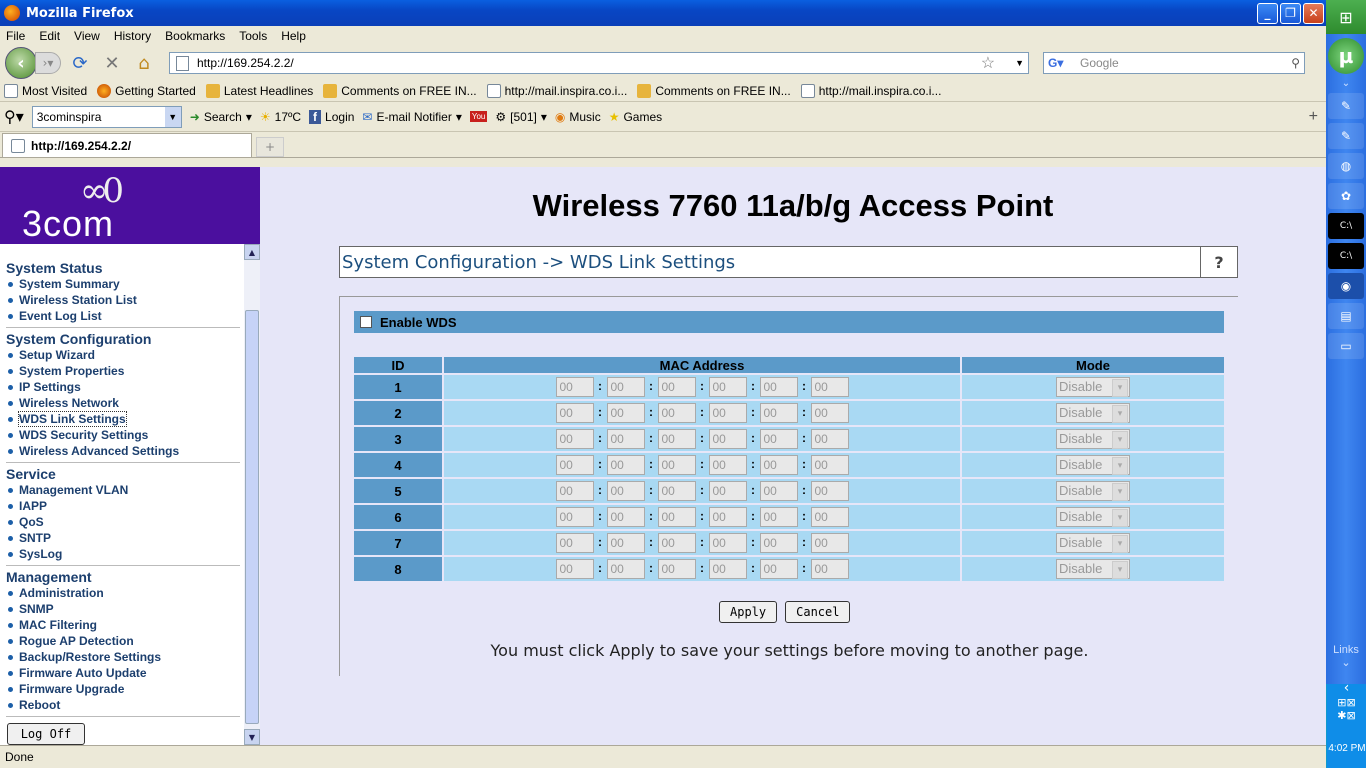 This screenshot has width=1366, height=768. What do you see at coordinates (132, 36) in the screenshot?
I see `menu-history: History` at bounding box center [132, 36].